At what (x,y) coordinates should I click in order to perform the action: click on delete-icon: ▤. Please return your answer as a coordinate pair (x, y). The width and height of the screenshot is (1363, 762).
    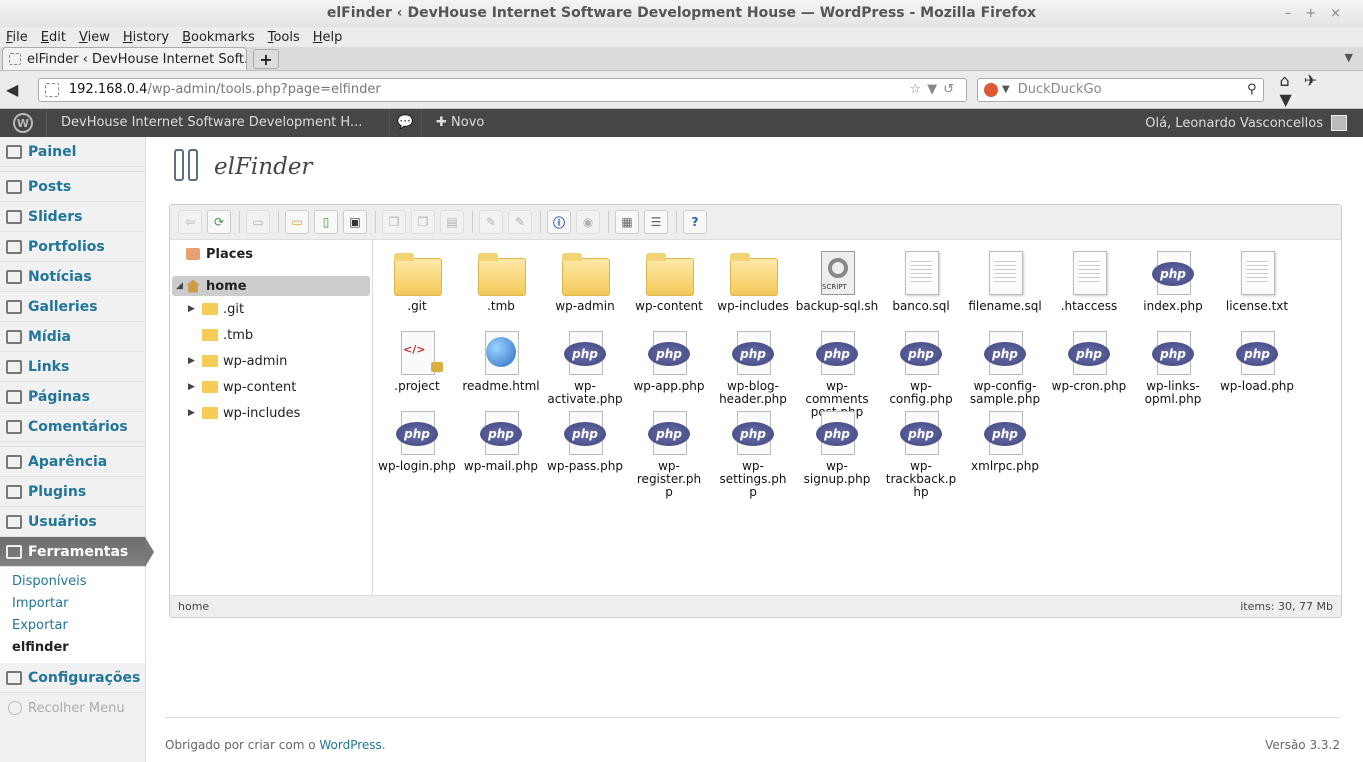
    Looking at the image, I should click on (452, 222).